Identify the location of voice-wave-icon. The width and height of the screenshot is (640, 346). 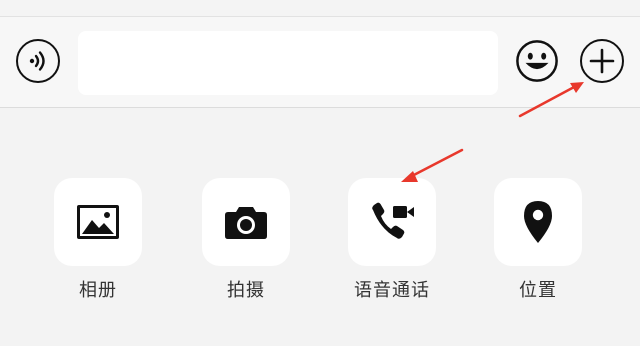
(37, 61).